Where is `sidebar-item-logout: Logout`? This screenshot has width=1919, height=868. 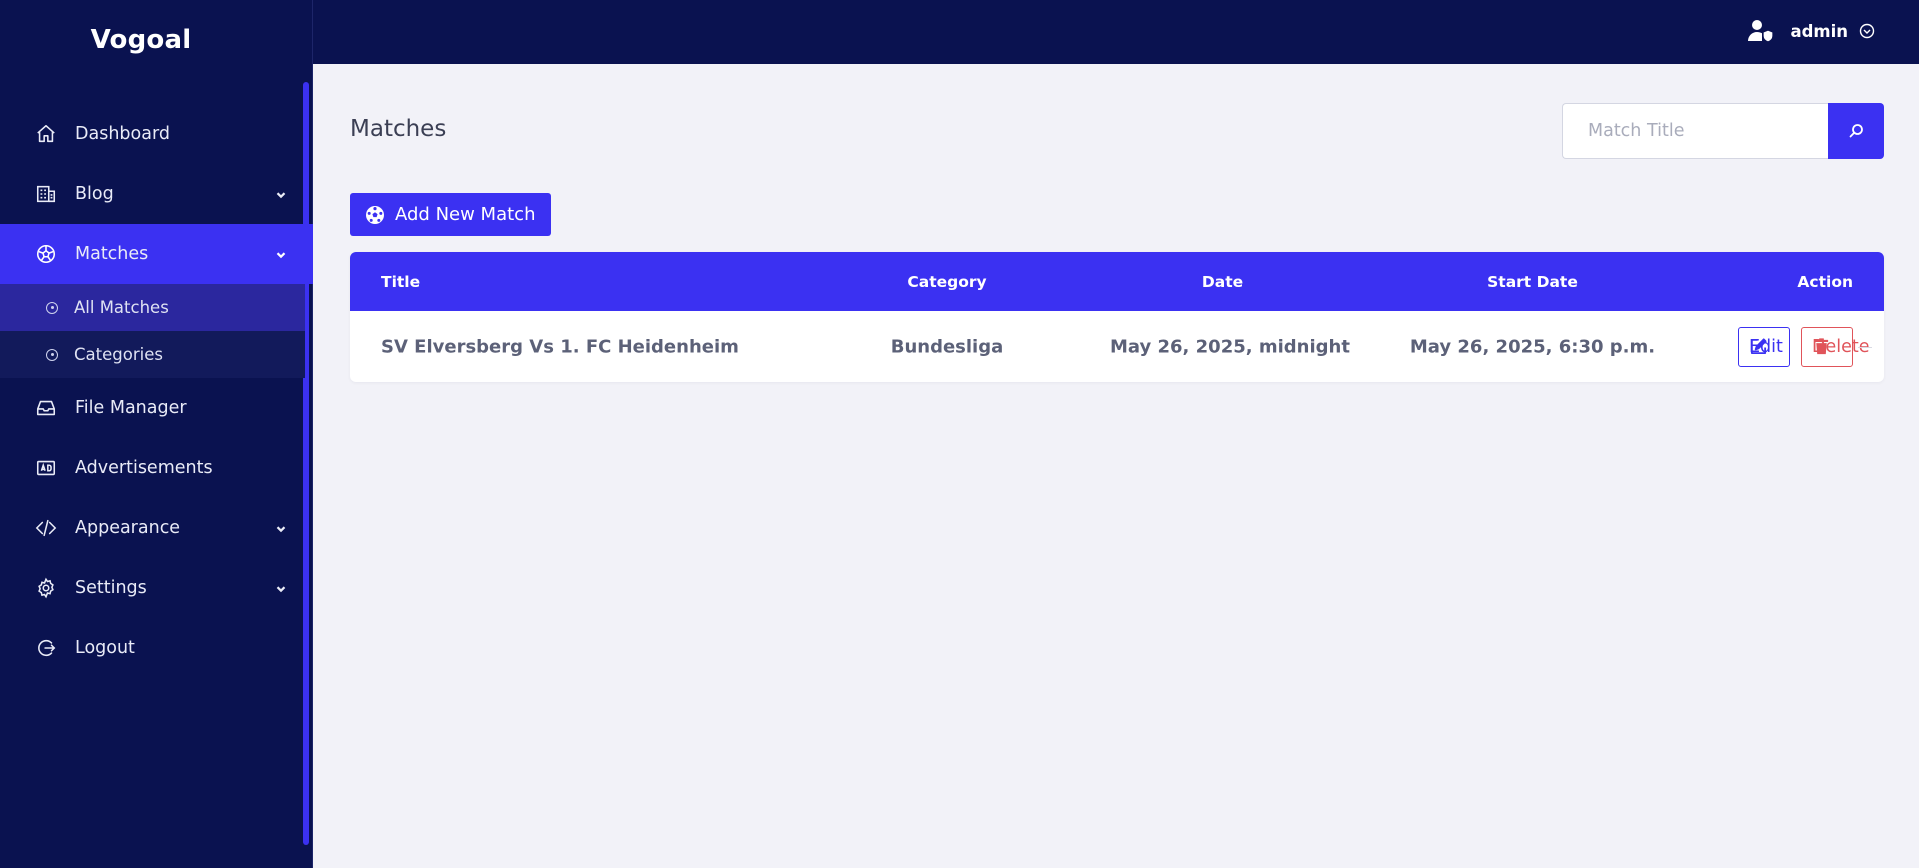
sidebar-item-logout: Logout is located at coordinates (156, 648).